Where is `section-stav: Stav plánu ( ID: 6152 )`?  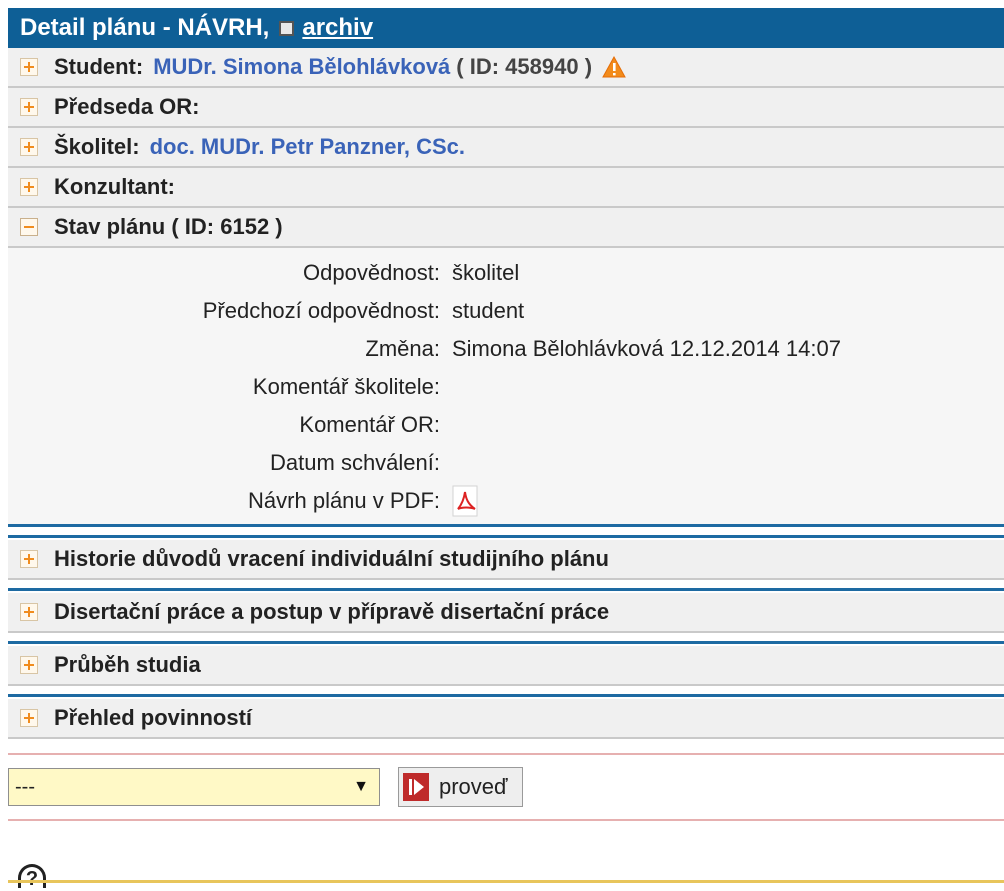 section-stav: Stav plánu ( ID: 6152 ) is located at coordinates (506, 228).